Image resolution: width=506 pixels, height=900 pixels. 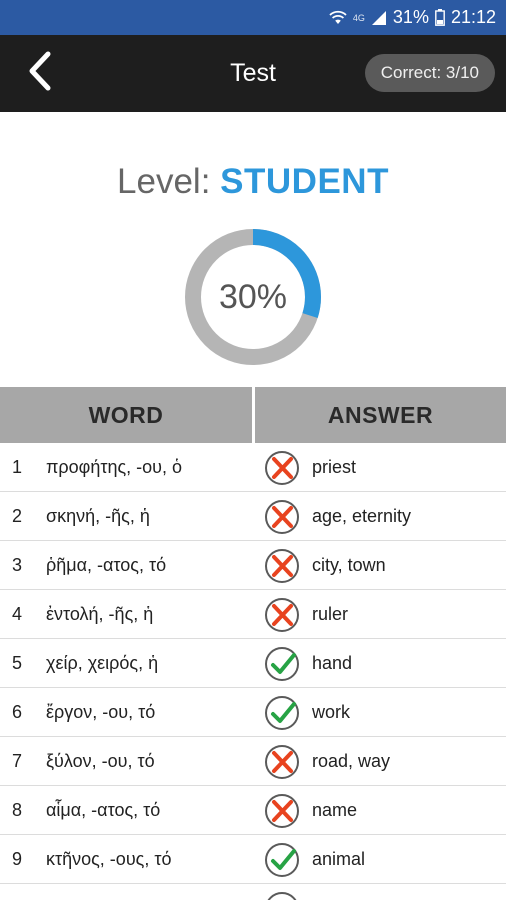 What do you see at coordinates (253, 565) in the screenshot?
I see `table-row: 3 ῥῆμα, -ατος, τό city, town` at bounding box center [253, 565].